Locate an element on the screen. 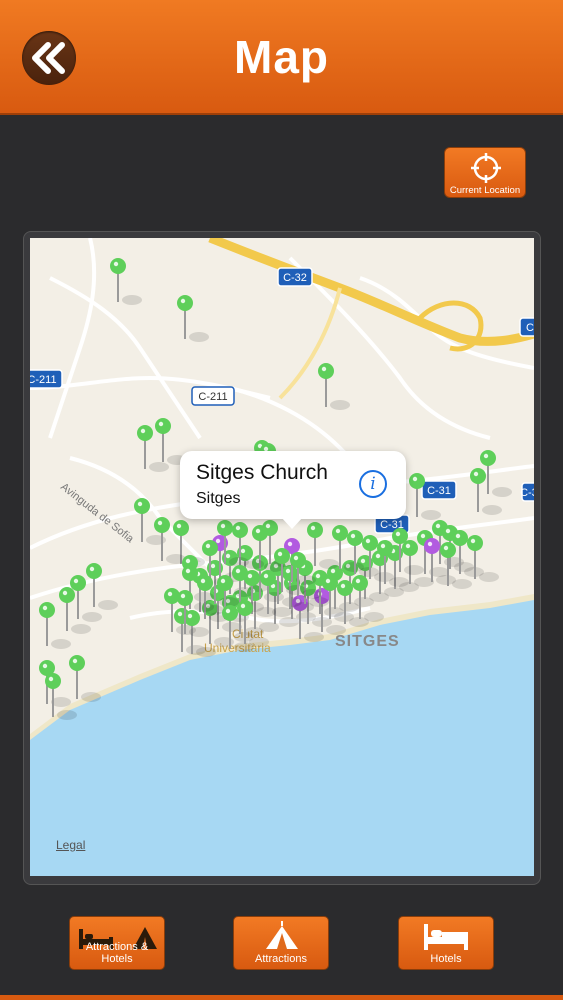  svg-text: C-32 is located at coordinates (295, 278).